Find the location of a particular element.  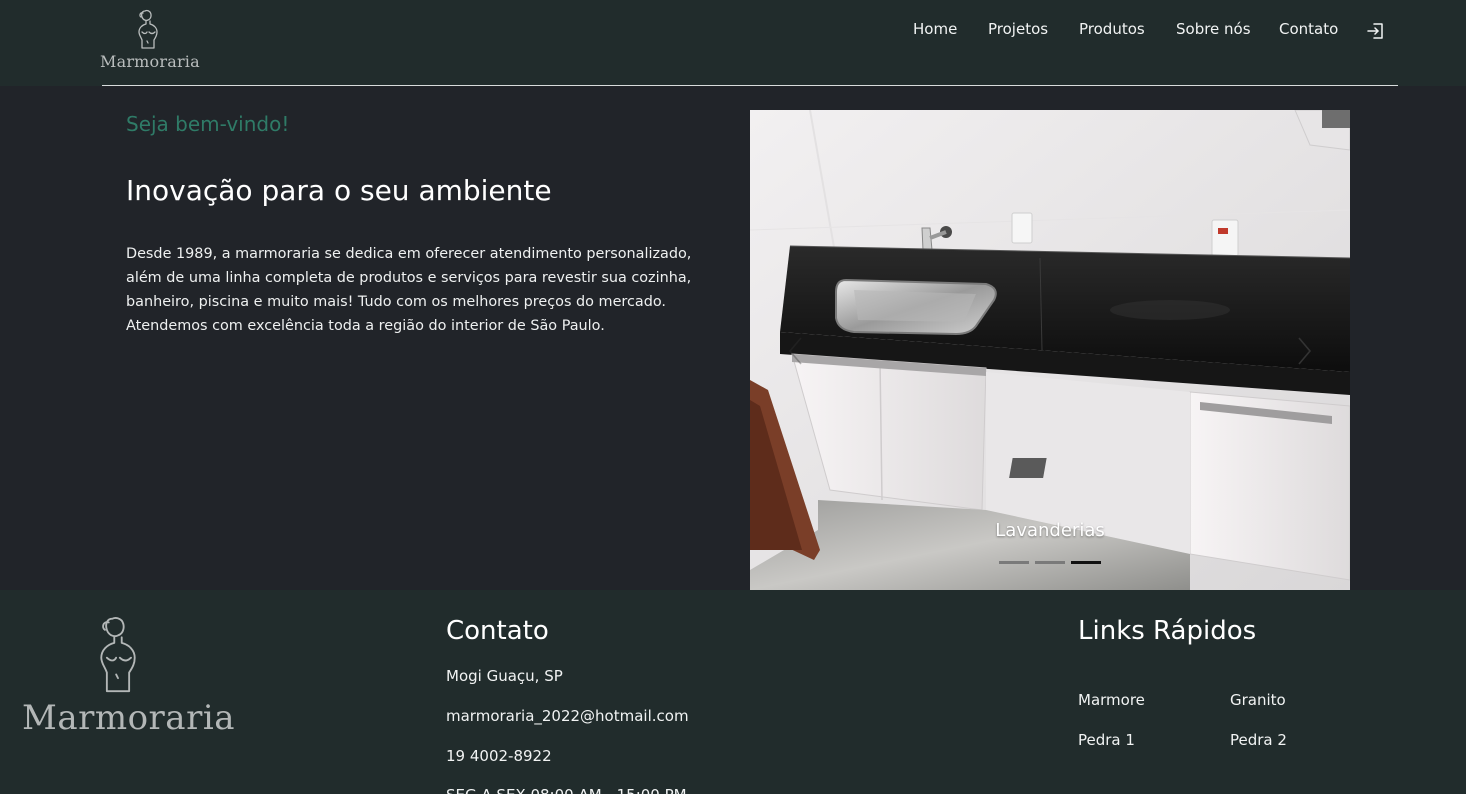

welcome-text: Seja bem-vindo! is located at coordinates (208, 124).